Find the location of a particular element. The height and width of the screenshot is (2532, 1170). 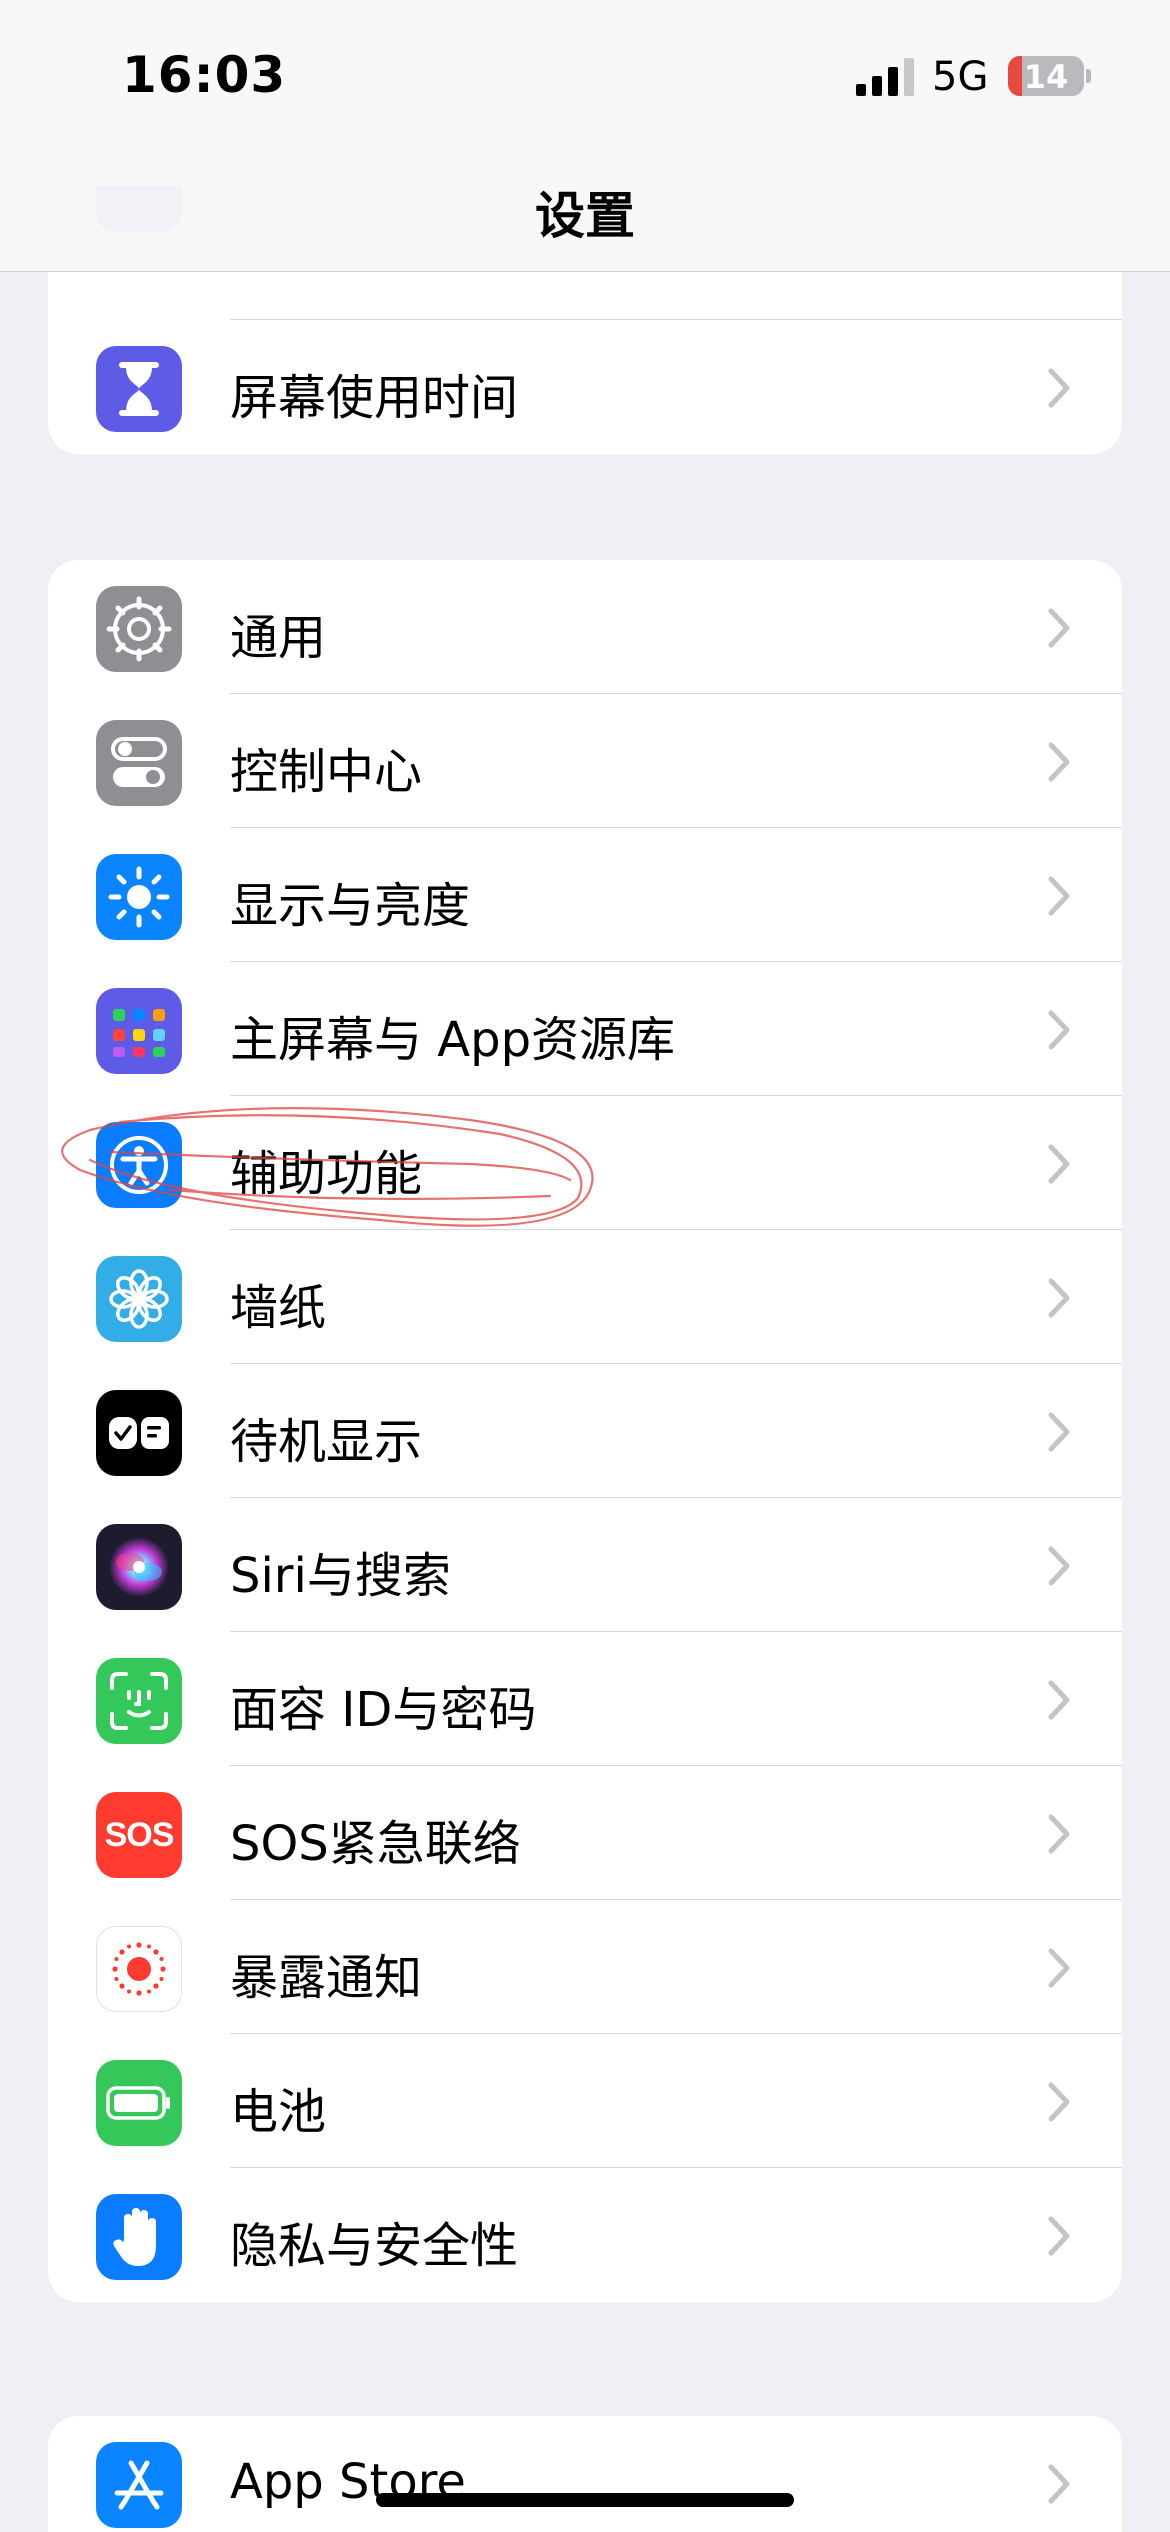

settings-row-battery: 电池 is located at coordinates (585, 2101).